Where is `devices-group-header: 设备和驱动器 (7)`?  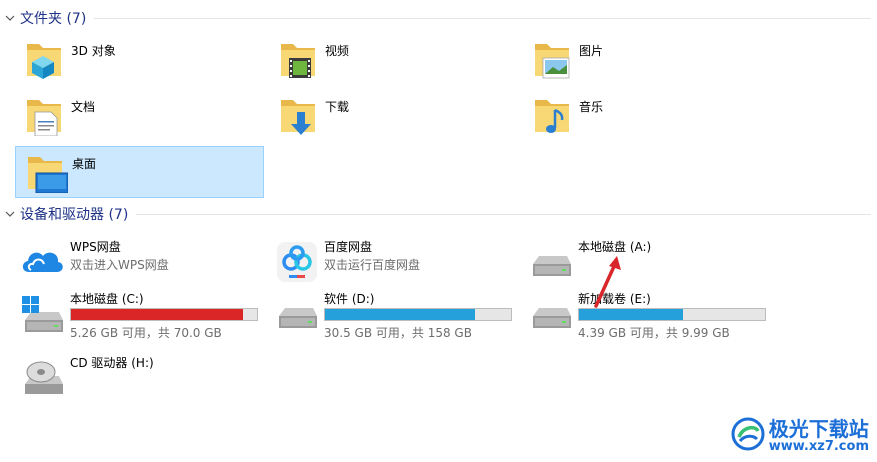
devices-group-header: 设备和驱动器 (7) is located at coordinates (435, 214).